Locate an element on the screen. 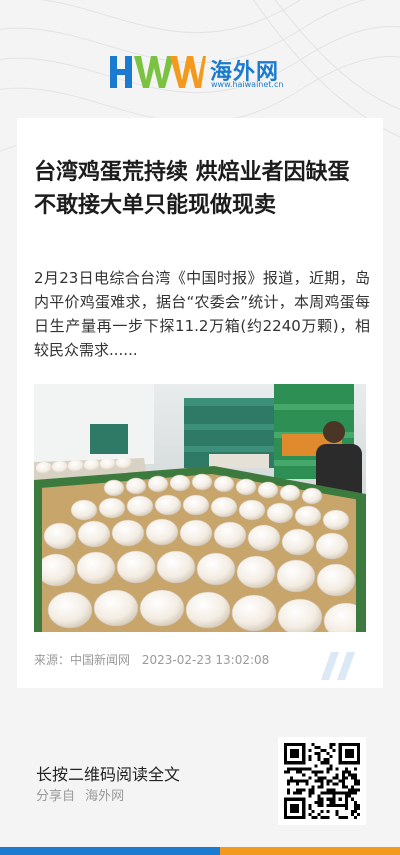 The height and width of the screenshot is (855, 400). logo-url: www.haiwainet.cn is located at coordinates (247, 84).